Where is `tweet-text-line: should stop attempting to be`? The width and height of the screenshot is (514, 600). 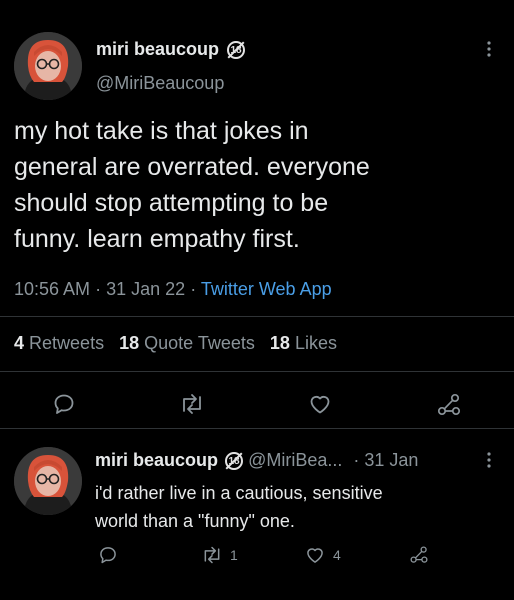
tweet-text-line: should stop attempting to be is located at coordinates (171, 203).